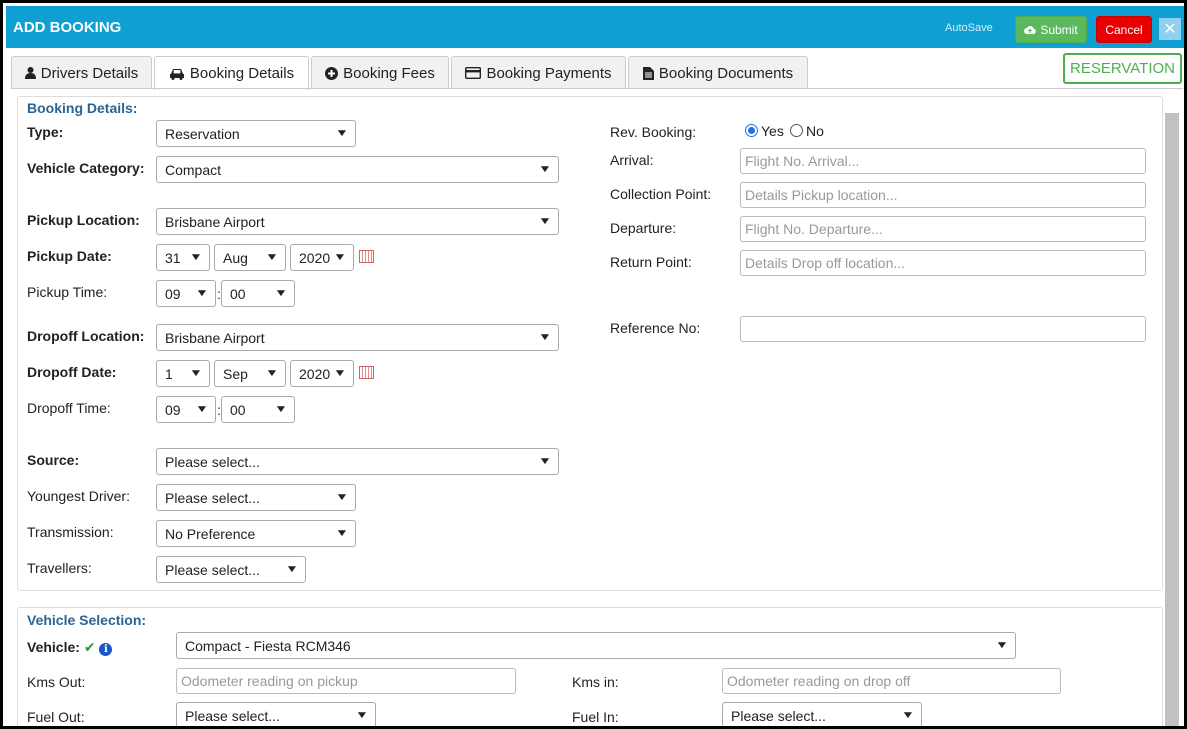 This screenshot has height=729, width=1187. I want to click on tab-label: Booking Documents, so click(726, 73).